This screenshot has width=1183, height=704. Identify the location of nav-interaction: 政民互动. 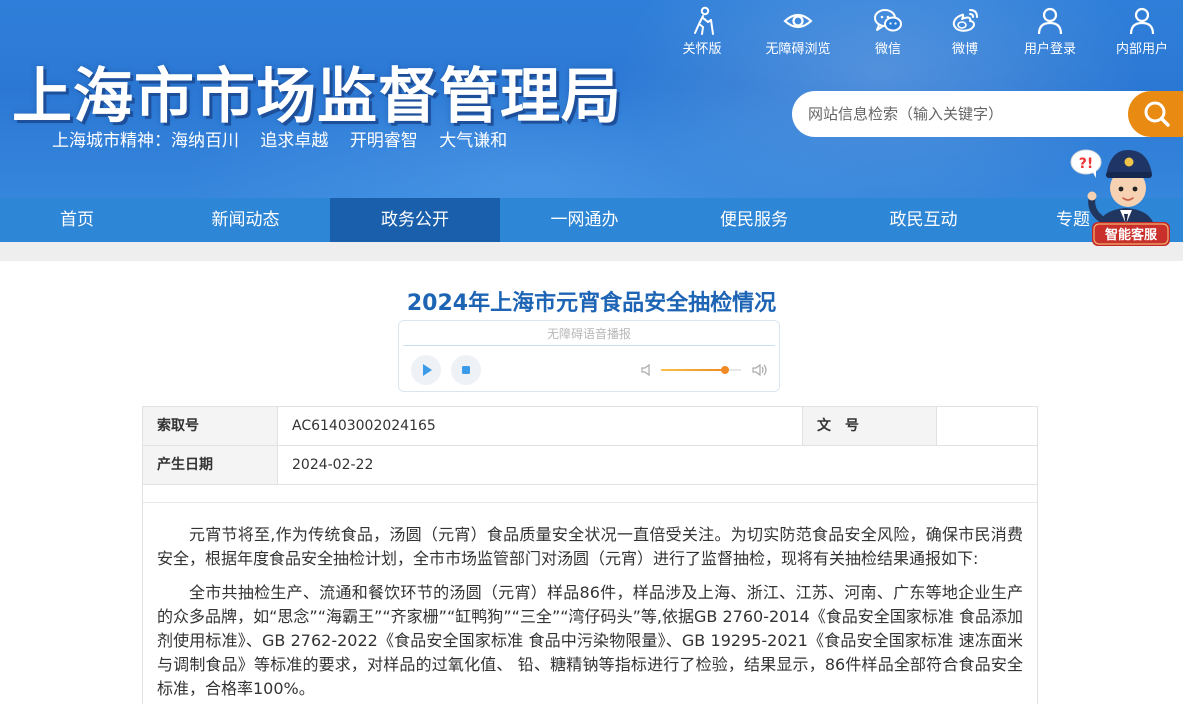
(923, 220).